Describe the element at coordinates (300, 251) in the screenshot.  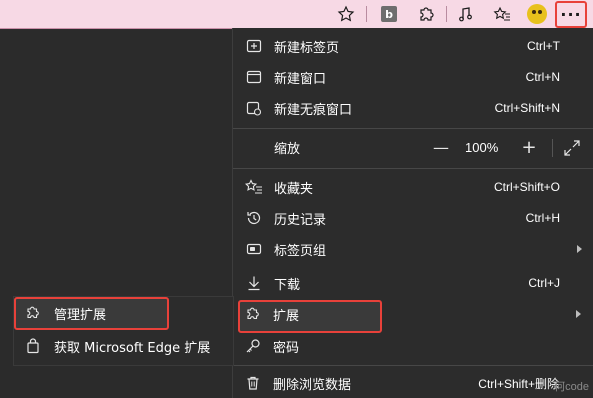
I see `menu-item-label: 标签页组` at that location.